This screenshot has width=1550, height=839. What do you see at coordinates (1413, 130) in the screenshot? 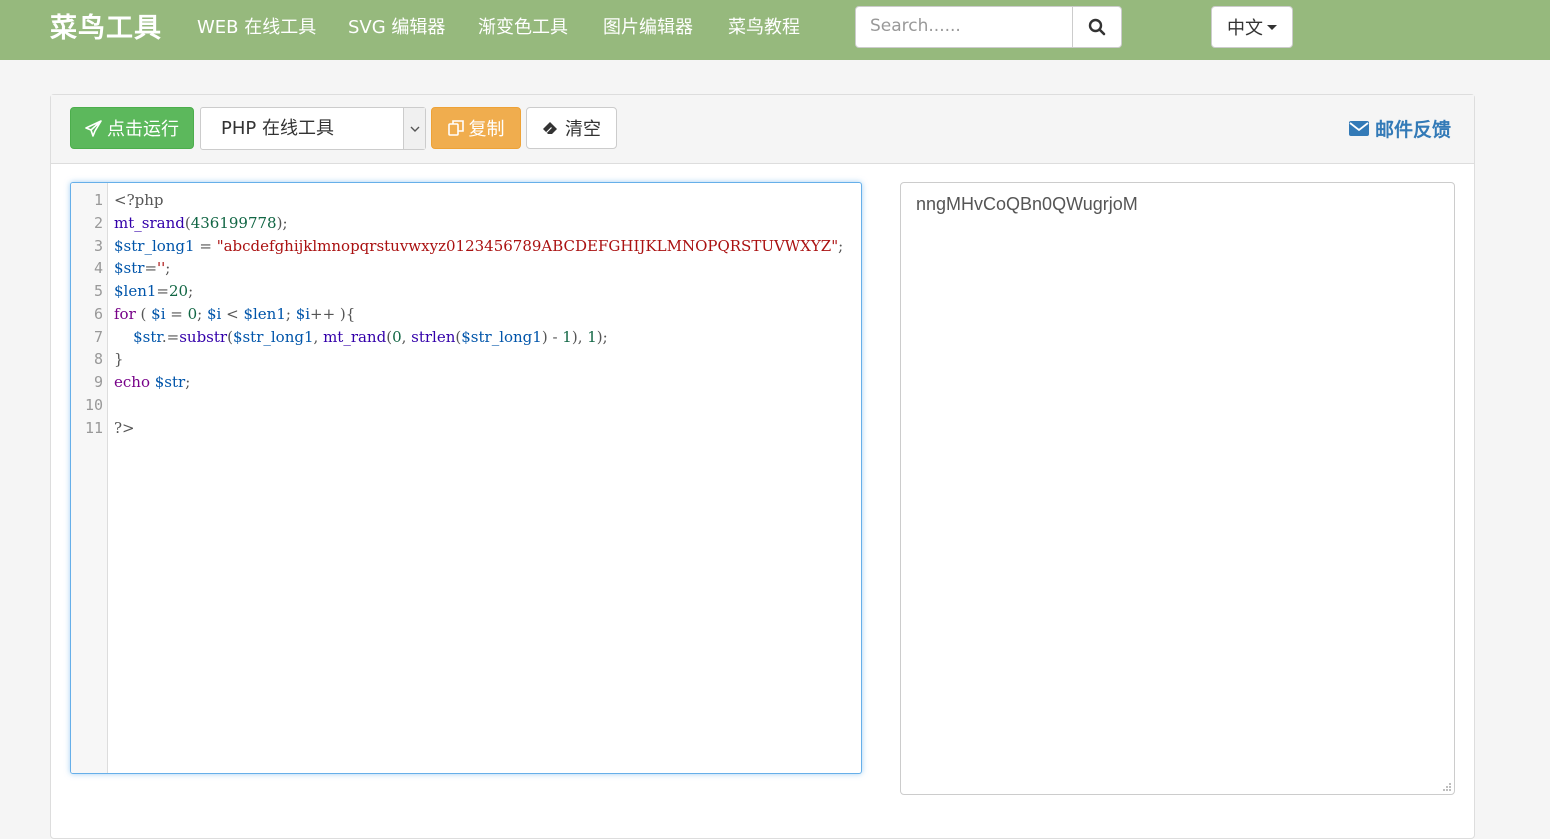
I see `feedback-label: 邮件反馈` at bounding box center [1413, 130].